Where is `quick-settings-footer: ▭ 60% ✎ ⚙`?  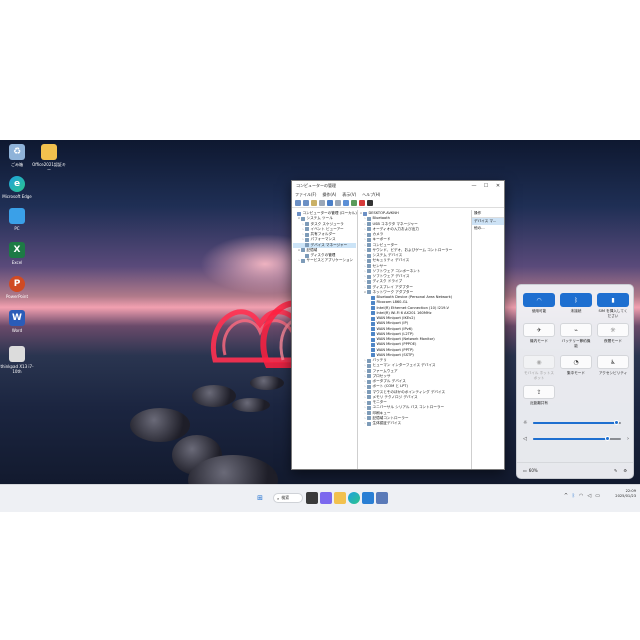
quick-settings-footer: ▭ 60% ✎ ⚙ is located at coordinates (575, 470).